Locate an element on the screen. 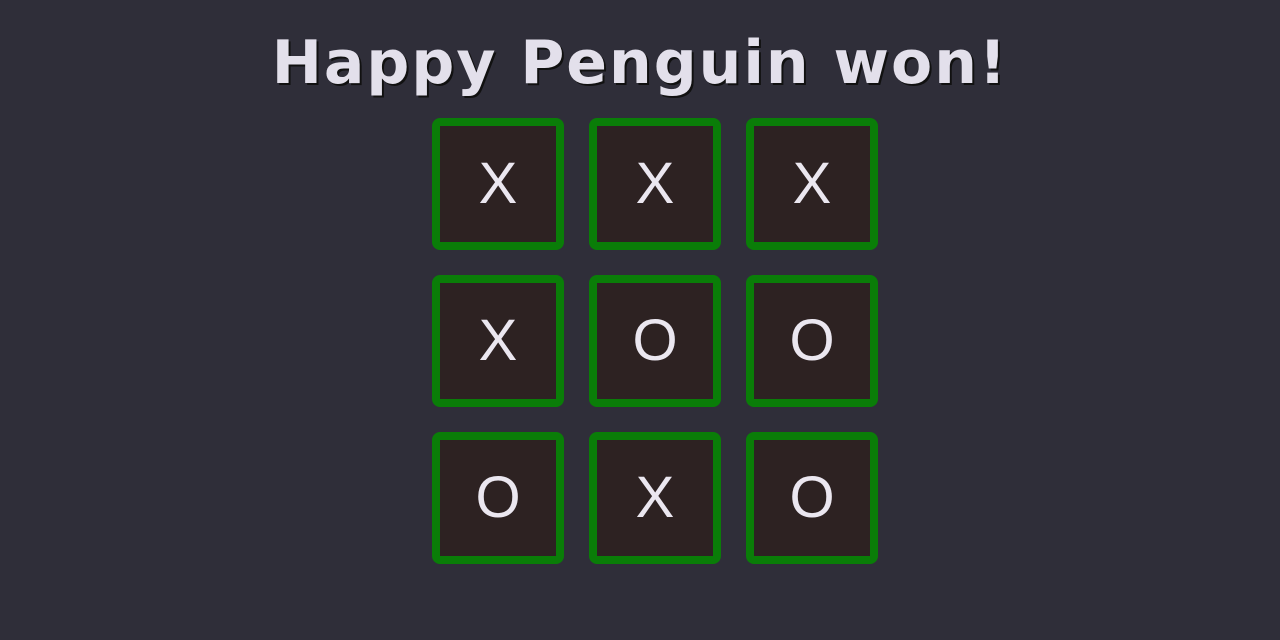 This screenshot has width=1280, height=640. board-cell-5: O is located at coordinates (655, 341).